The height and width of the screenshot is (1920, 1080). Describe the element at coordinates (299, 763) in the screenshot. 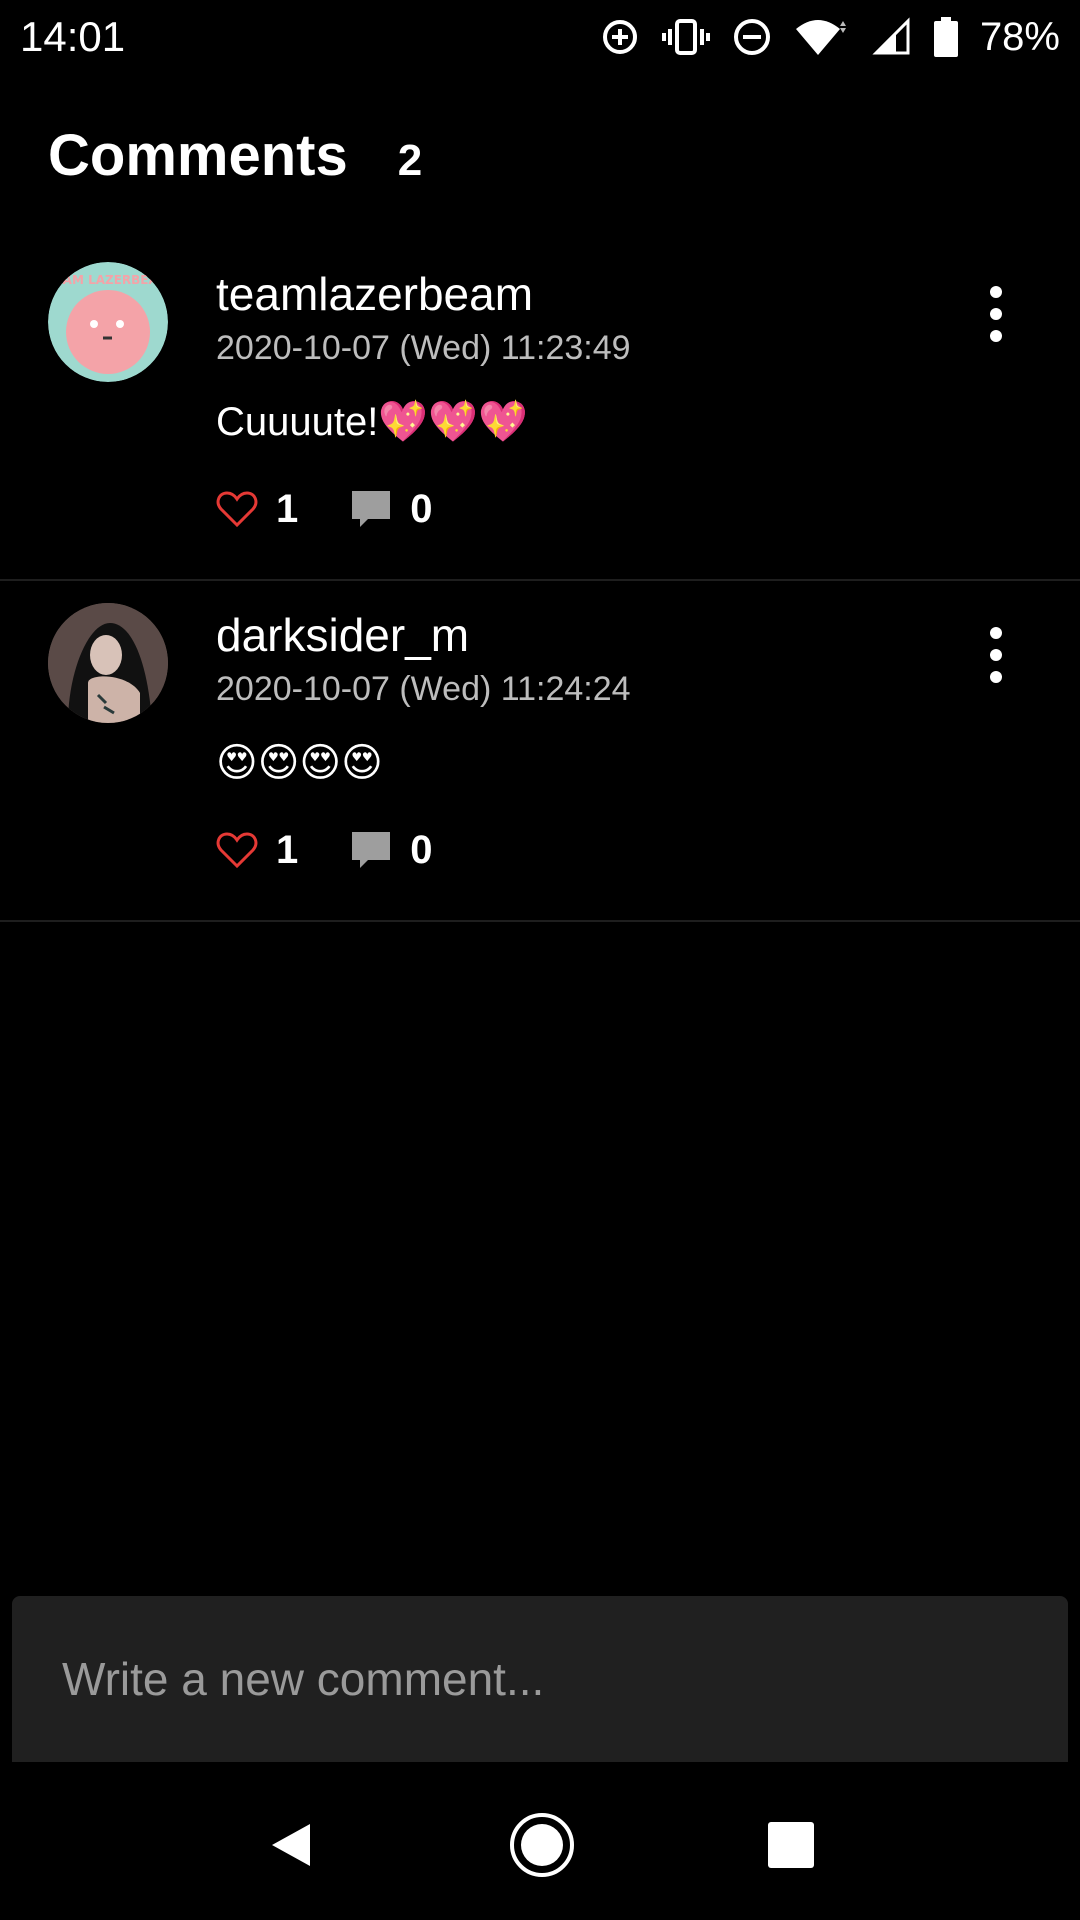

I see `comment-text: 😍😍😍😍` at that location.